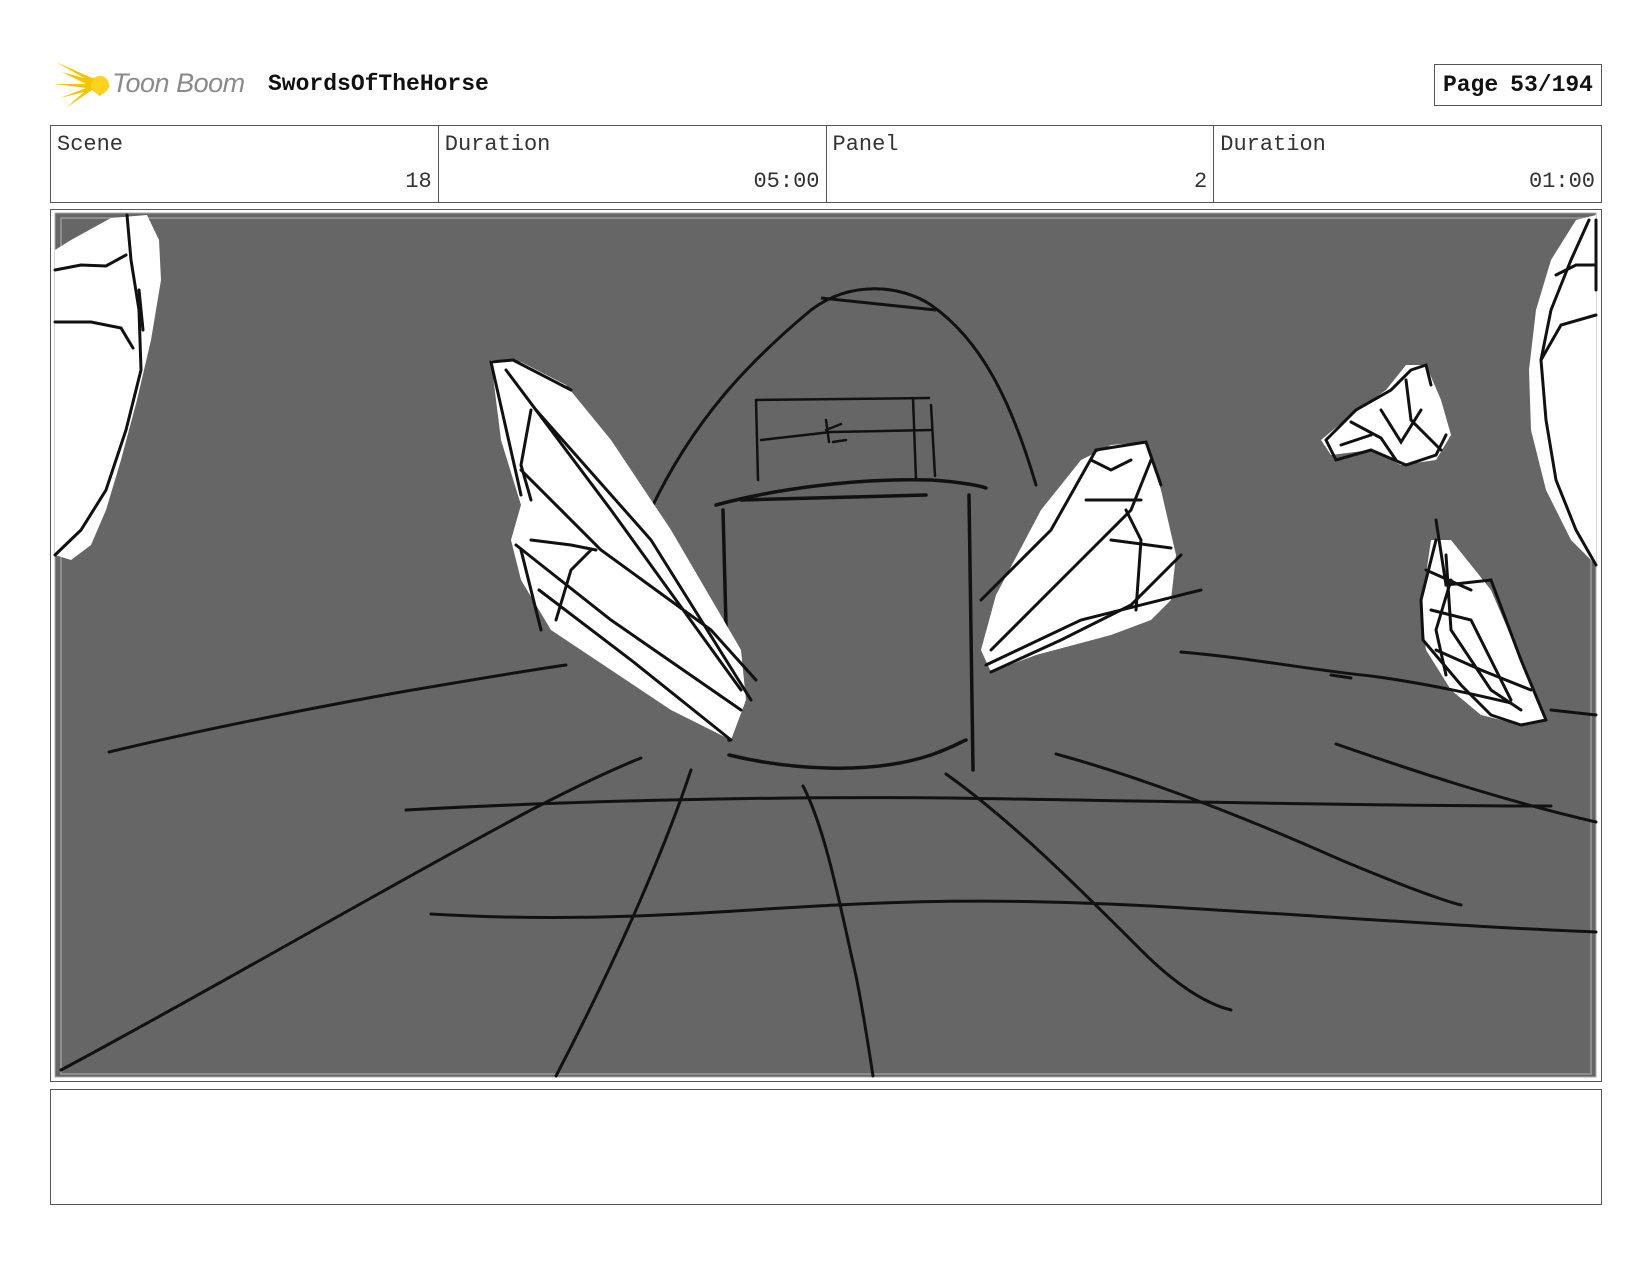  I want to click on panel-duration-label: Duration, so click(1273, 144).